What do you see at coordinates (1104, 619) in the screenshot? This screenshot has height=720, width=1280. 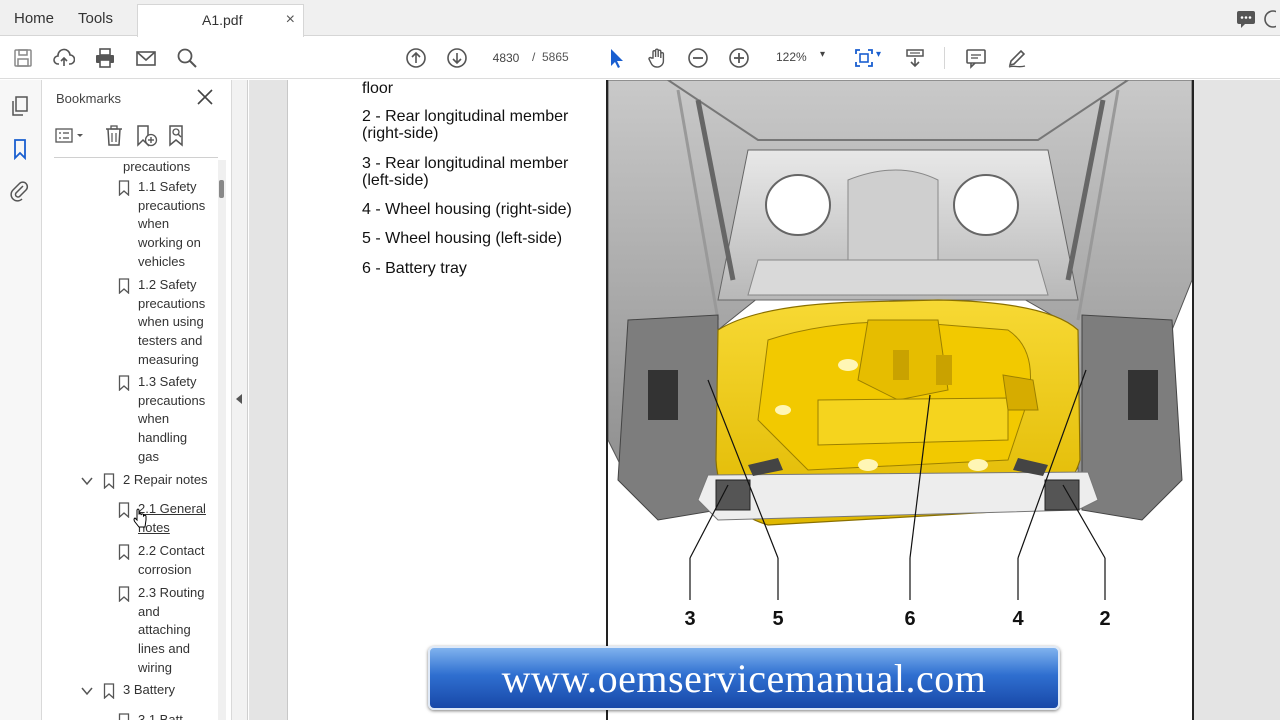 I see `callout-label: 2` at bounding box center [1104, 619].